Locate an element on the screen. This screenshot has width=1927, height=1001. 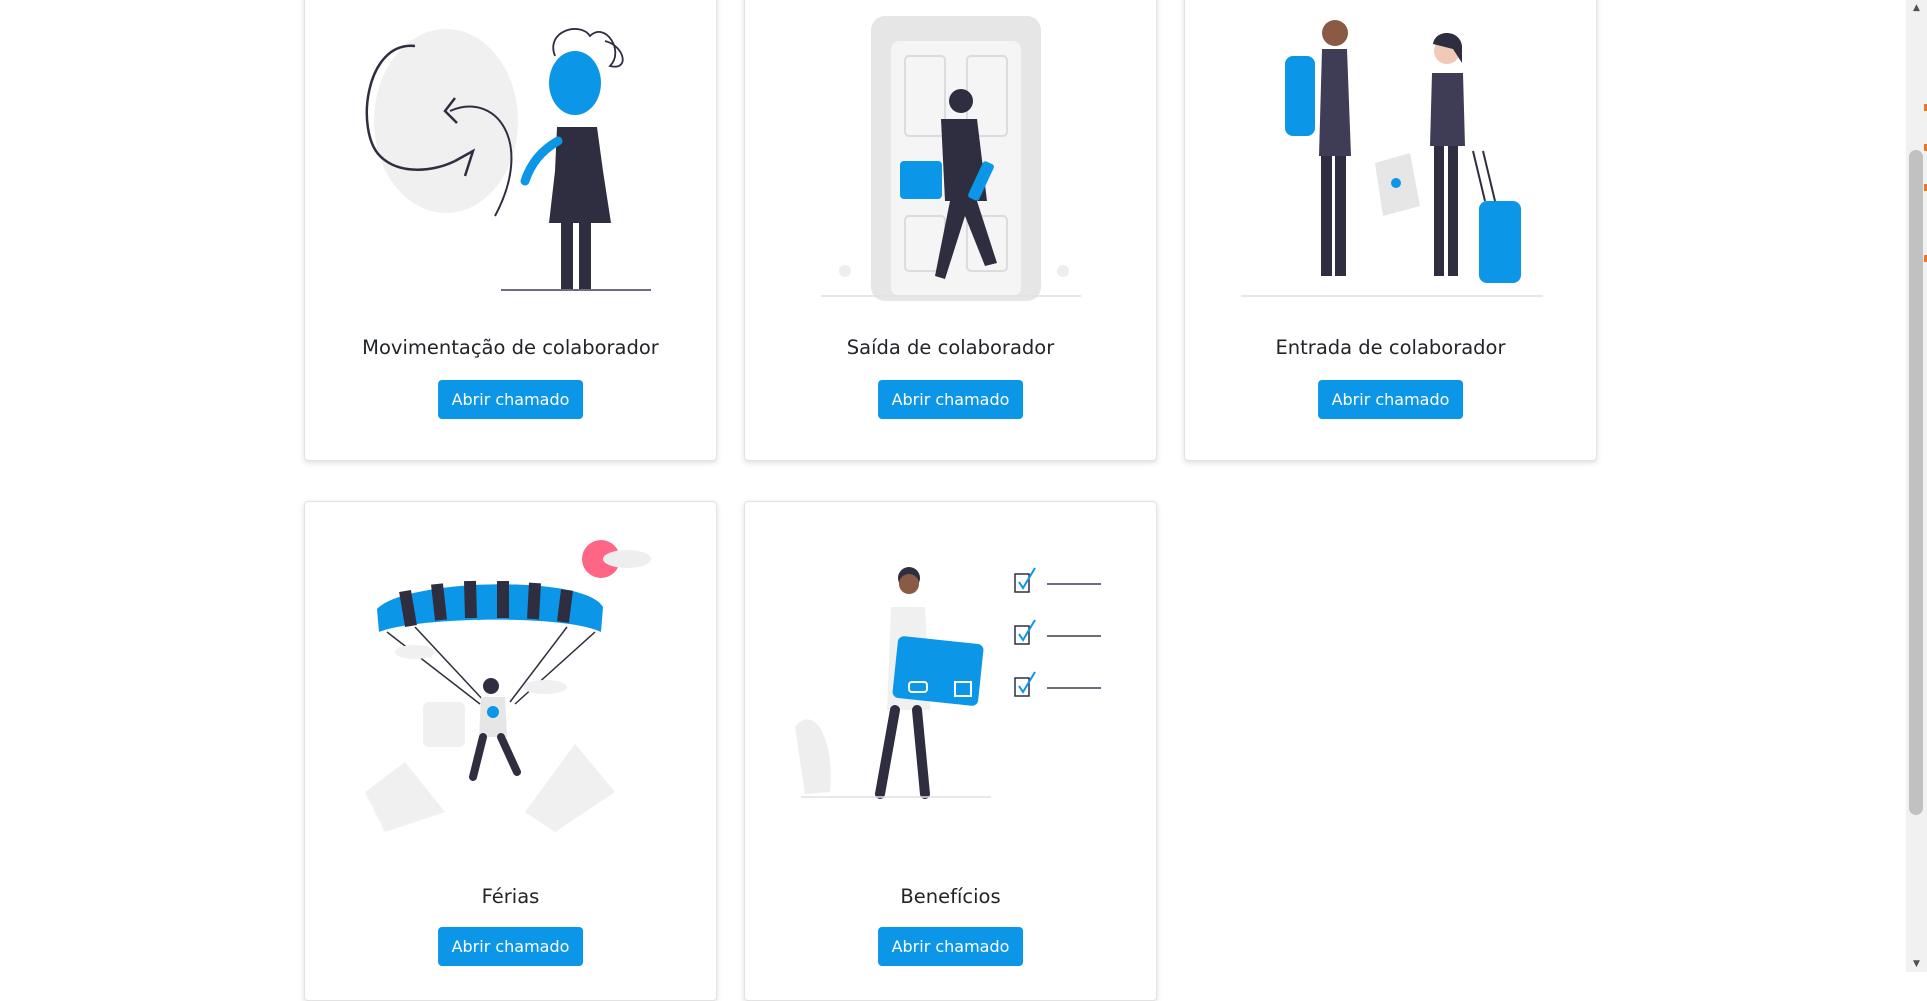
card-title: Entrada de colaborador is located at coordinates (1390, 347).